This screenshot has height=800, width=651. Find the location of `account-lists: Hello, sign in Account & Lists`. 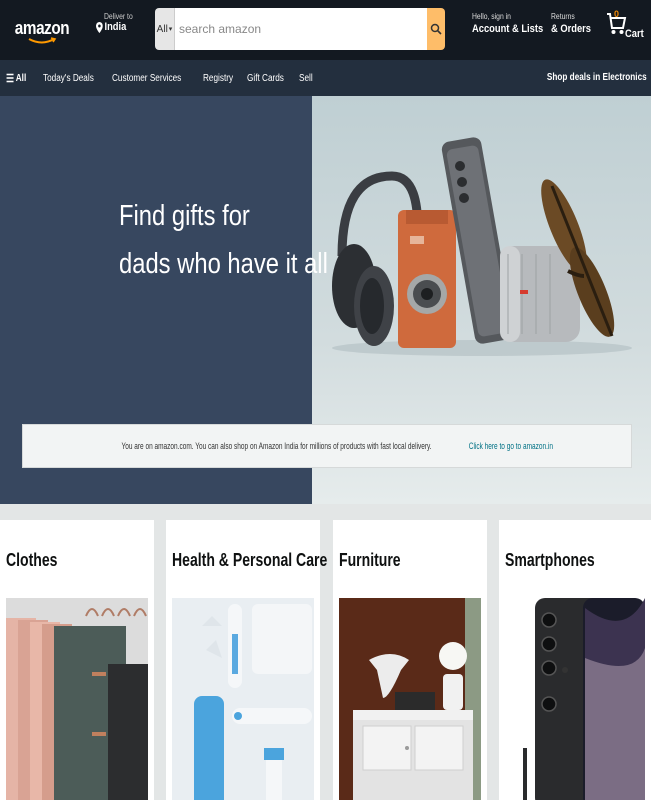

account-lists: Hello, sign in Account & Lists is located at coordinates (514, 23).